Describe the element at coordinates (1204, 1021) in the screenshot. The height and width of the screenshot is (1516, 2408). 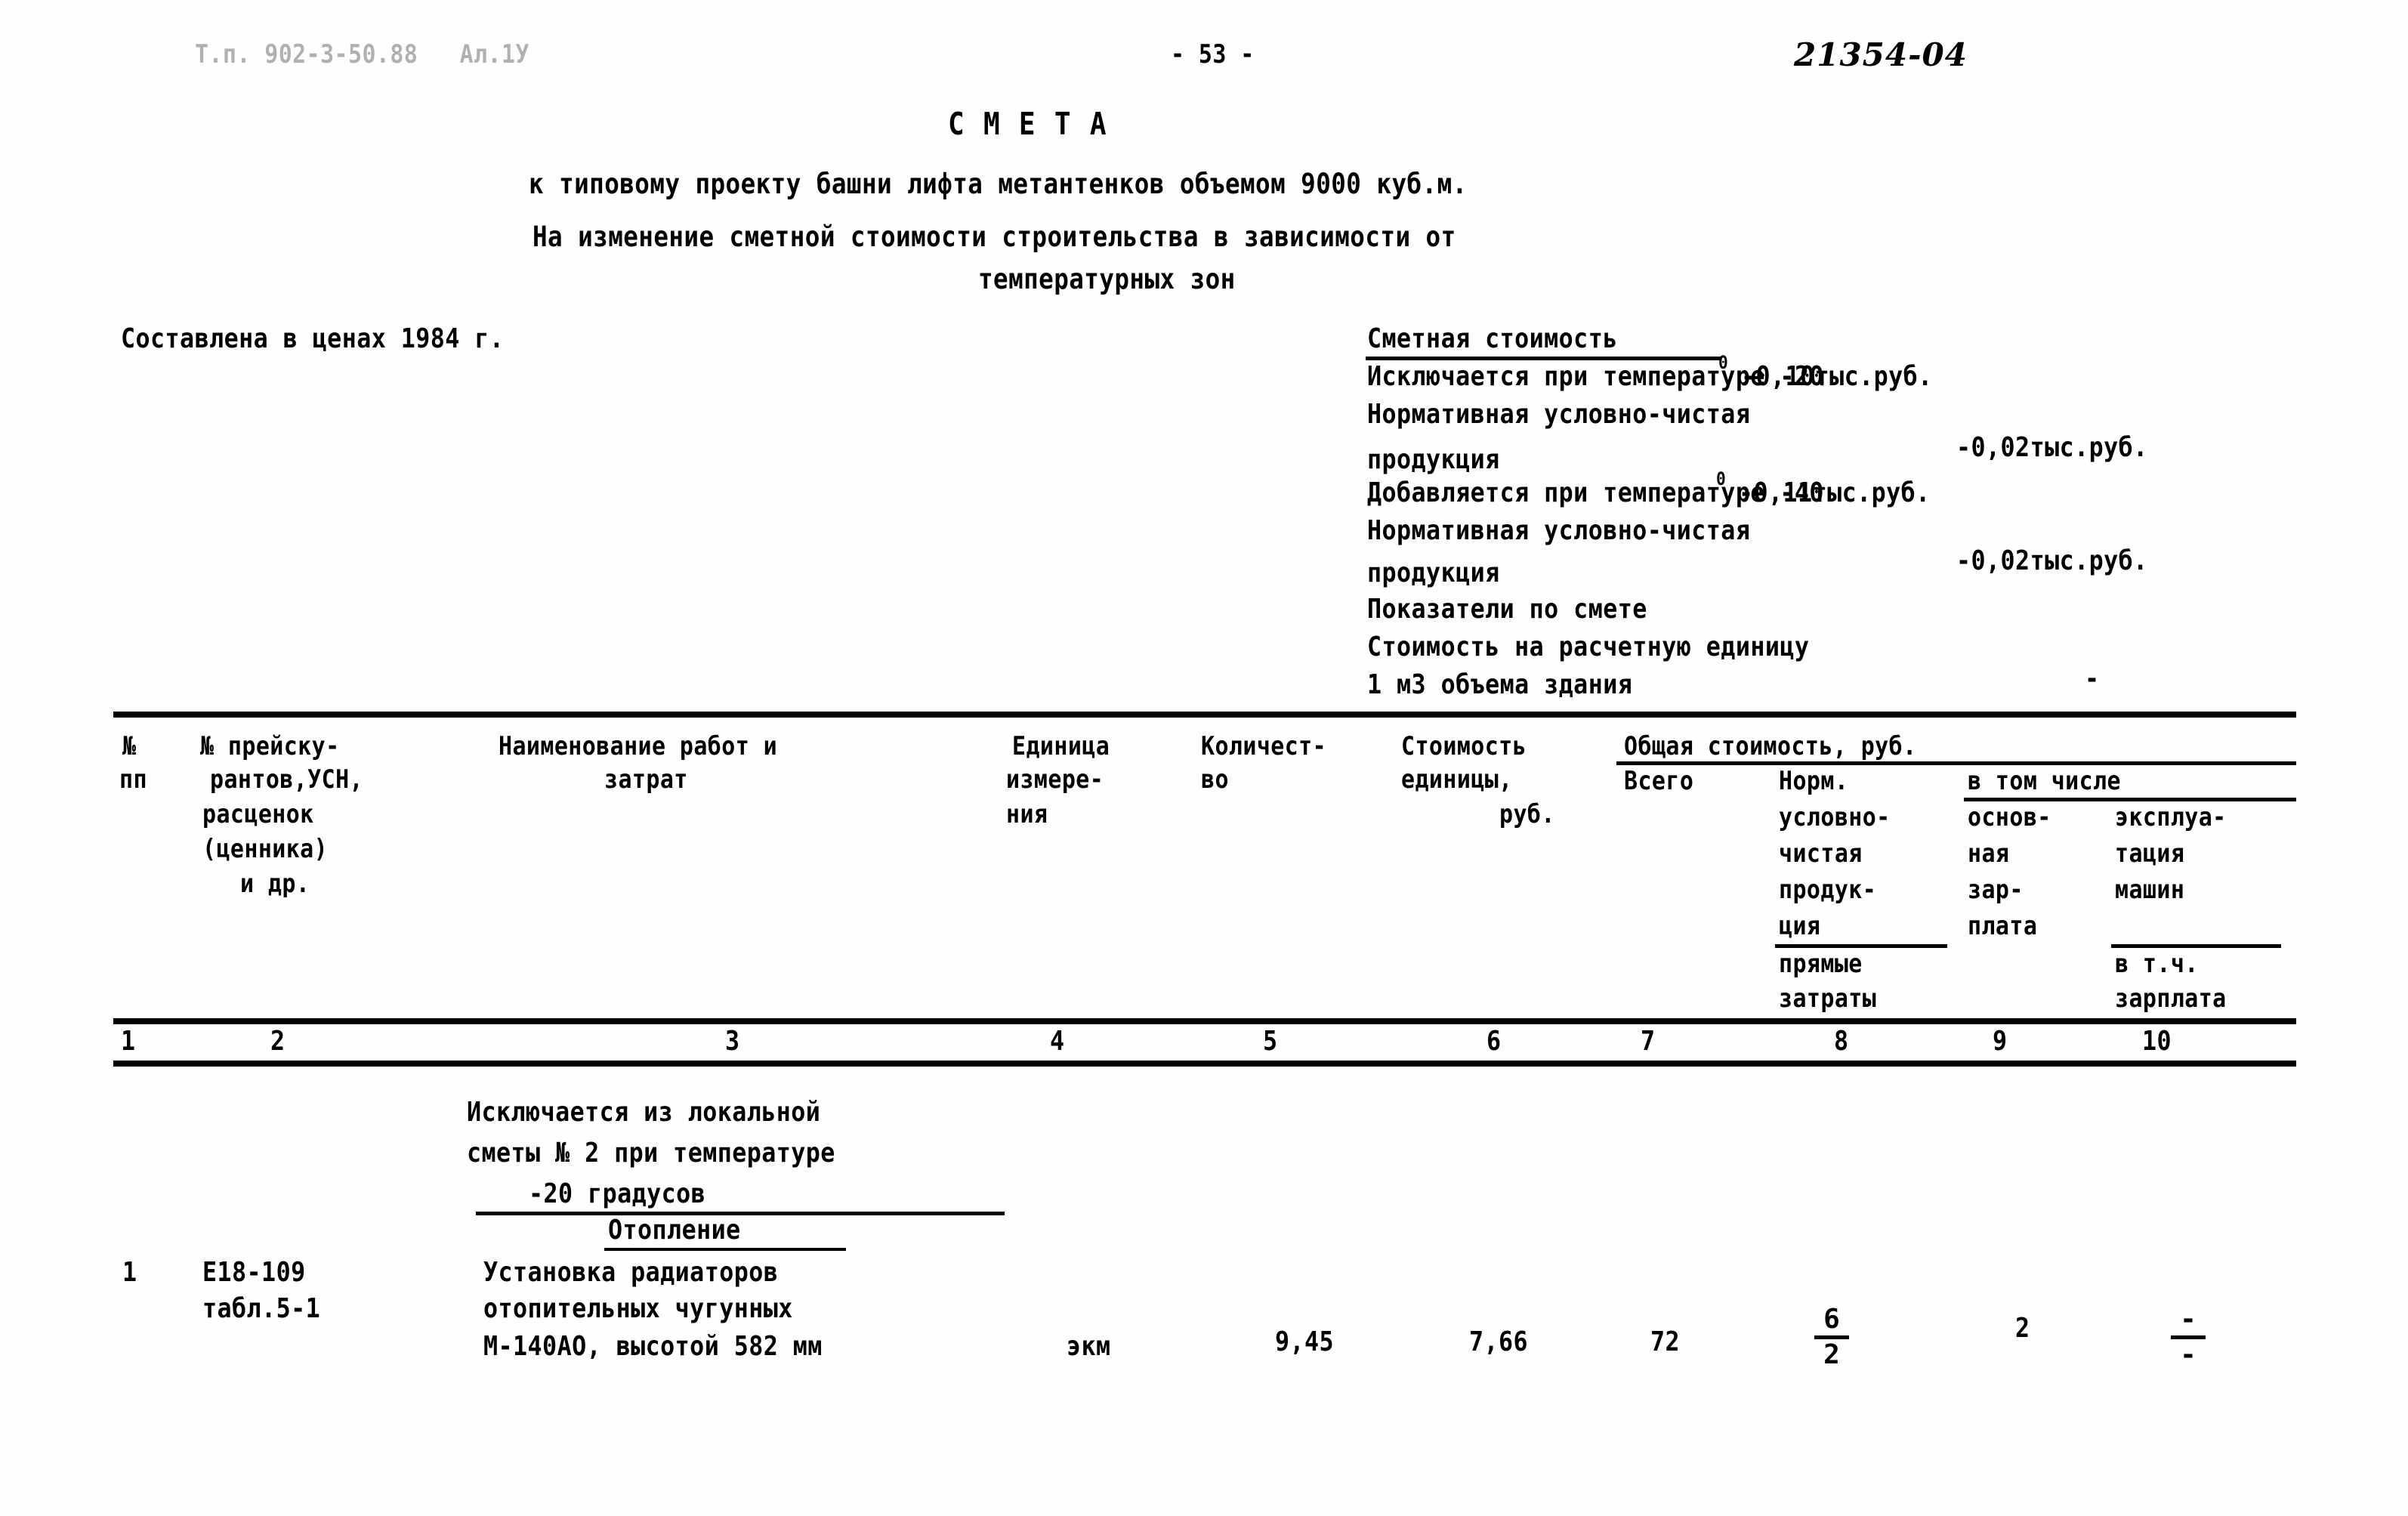
I see `table-header-bottom-rule` at that location.